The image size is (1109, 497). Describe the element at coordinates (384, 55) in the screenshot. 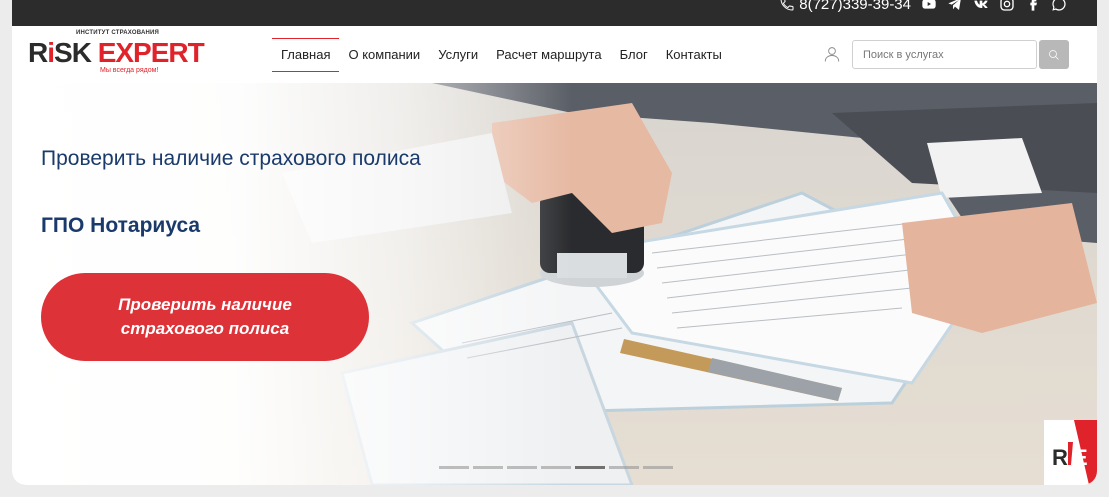

I see `nav-item-about: О компании` at that location.